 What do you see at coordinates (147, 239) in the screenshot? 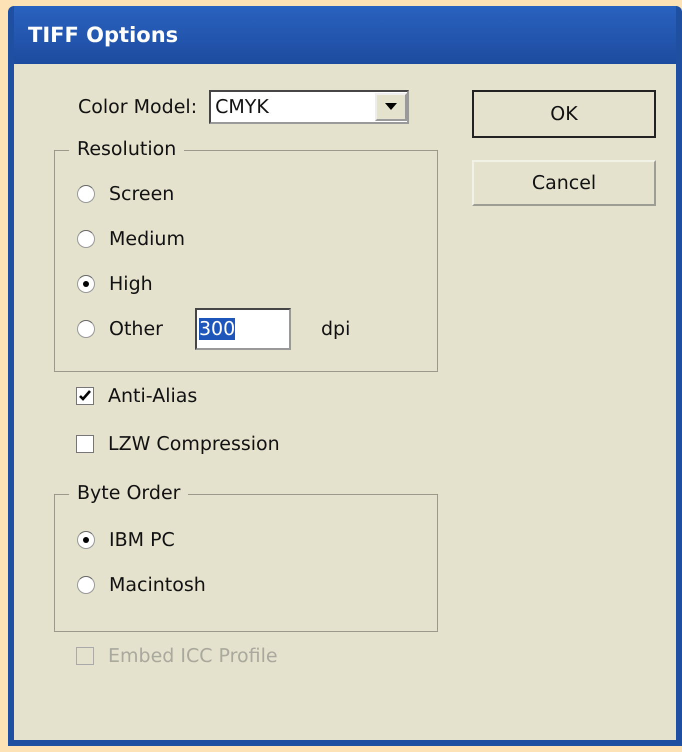
I see `option-label: Medium` at bounding box center [147, 239].